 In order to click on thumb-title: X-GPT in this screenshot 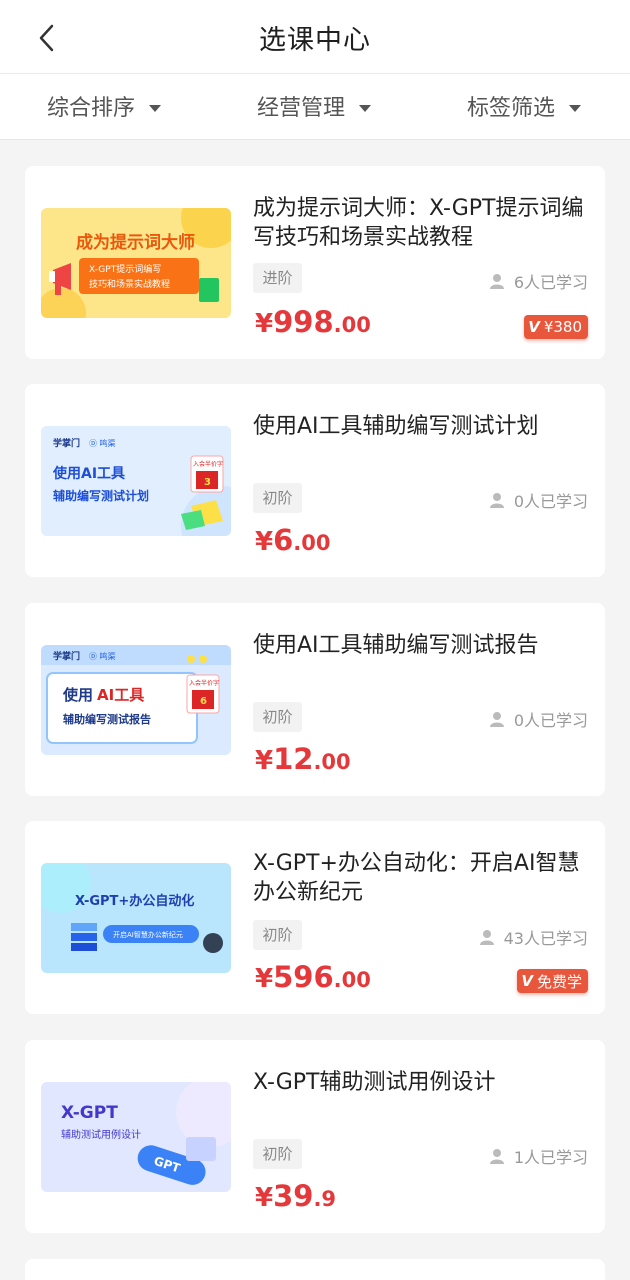, I will do `click(89, 1113)`.